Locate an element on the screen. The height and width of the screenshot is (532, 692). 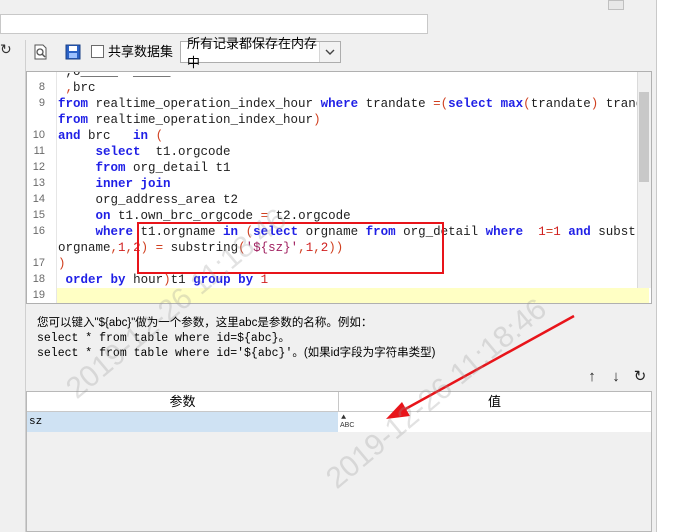
window-scroll-button is located at coordinates (616, 5).